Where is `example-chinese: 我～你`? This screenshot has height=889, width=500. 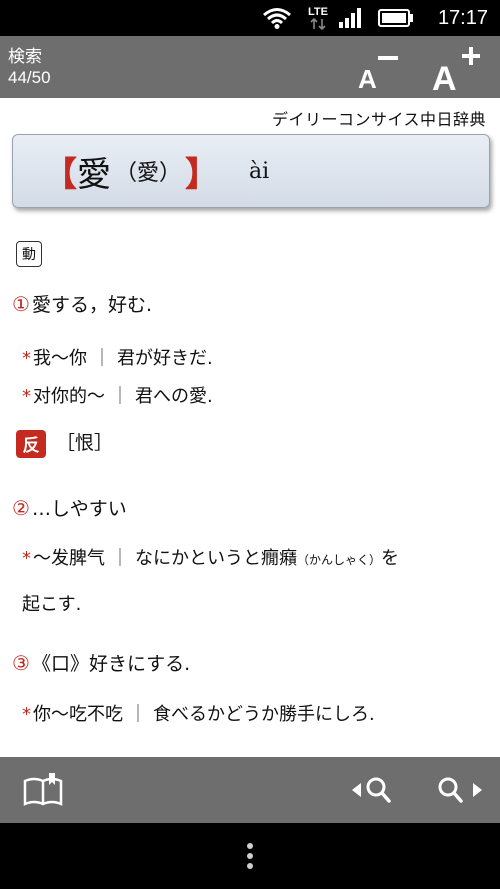 example-chinese: 我～你 is located at coordinates (60, 358).